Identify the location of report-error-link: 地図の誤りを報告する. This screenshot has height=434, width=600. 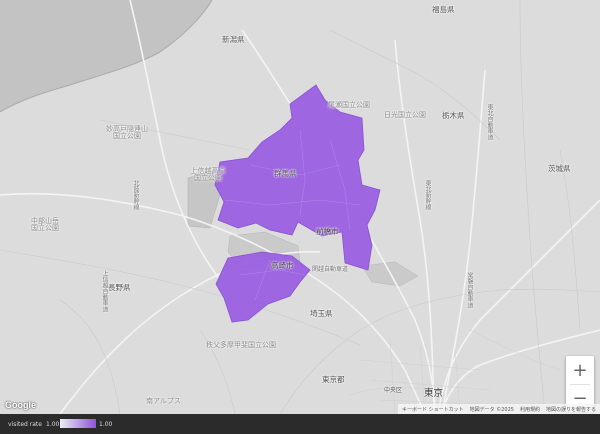
(571, 409).